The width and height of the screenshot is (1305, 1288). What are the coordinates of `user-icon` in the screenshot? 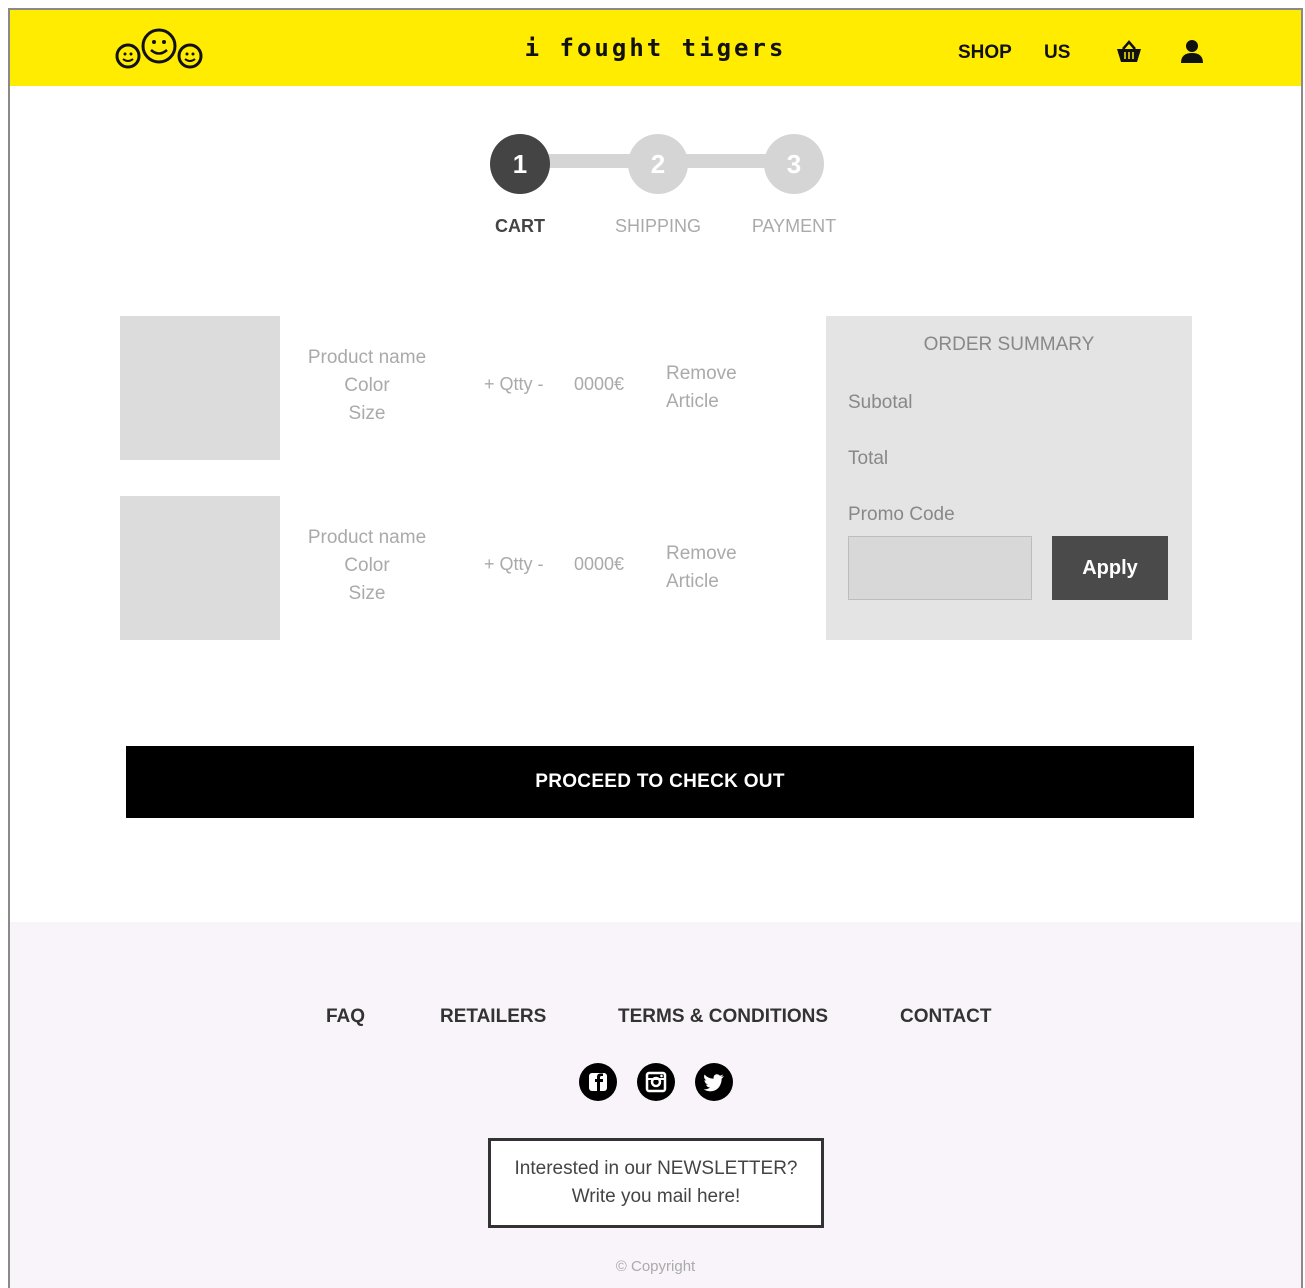 It's located at (1192, 52).